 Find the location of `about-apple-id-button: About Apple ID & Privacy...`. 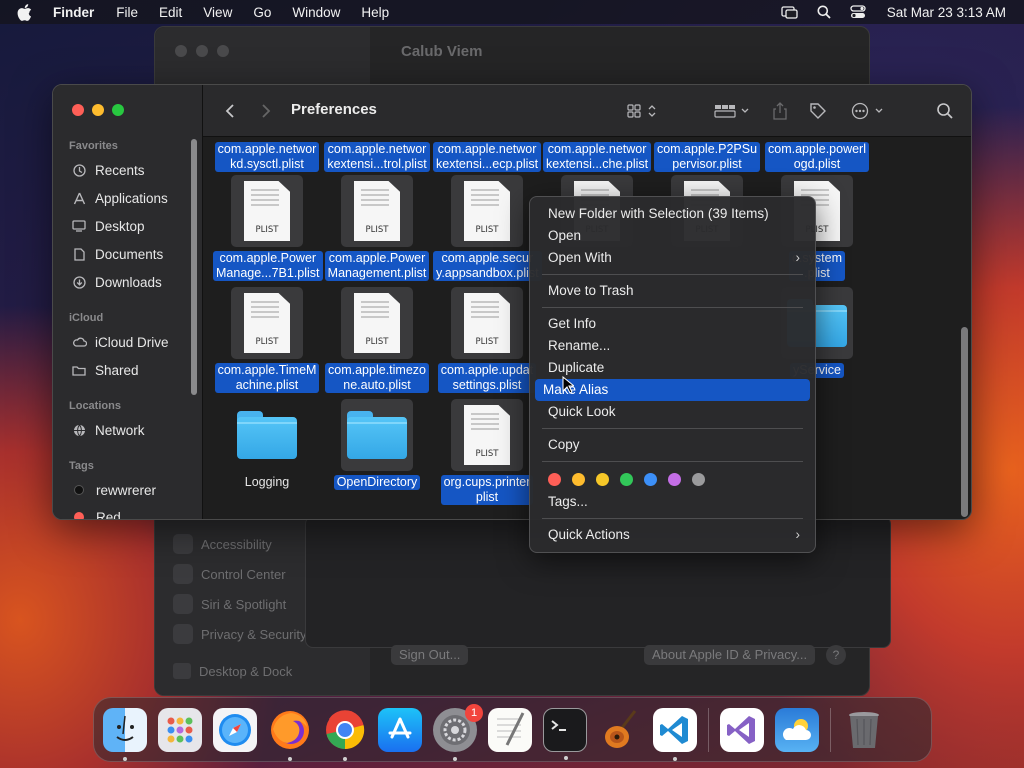

about-apple-id-button: About Apple ID & Privacy... is located at coordinates (730, 655).